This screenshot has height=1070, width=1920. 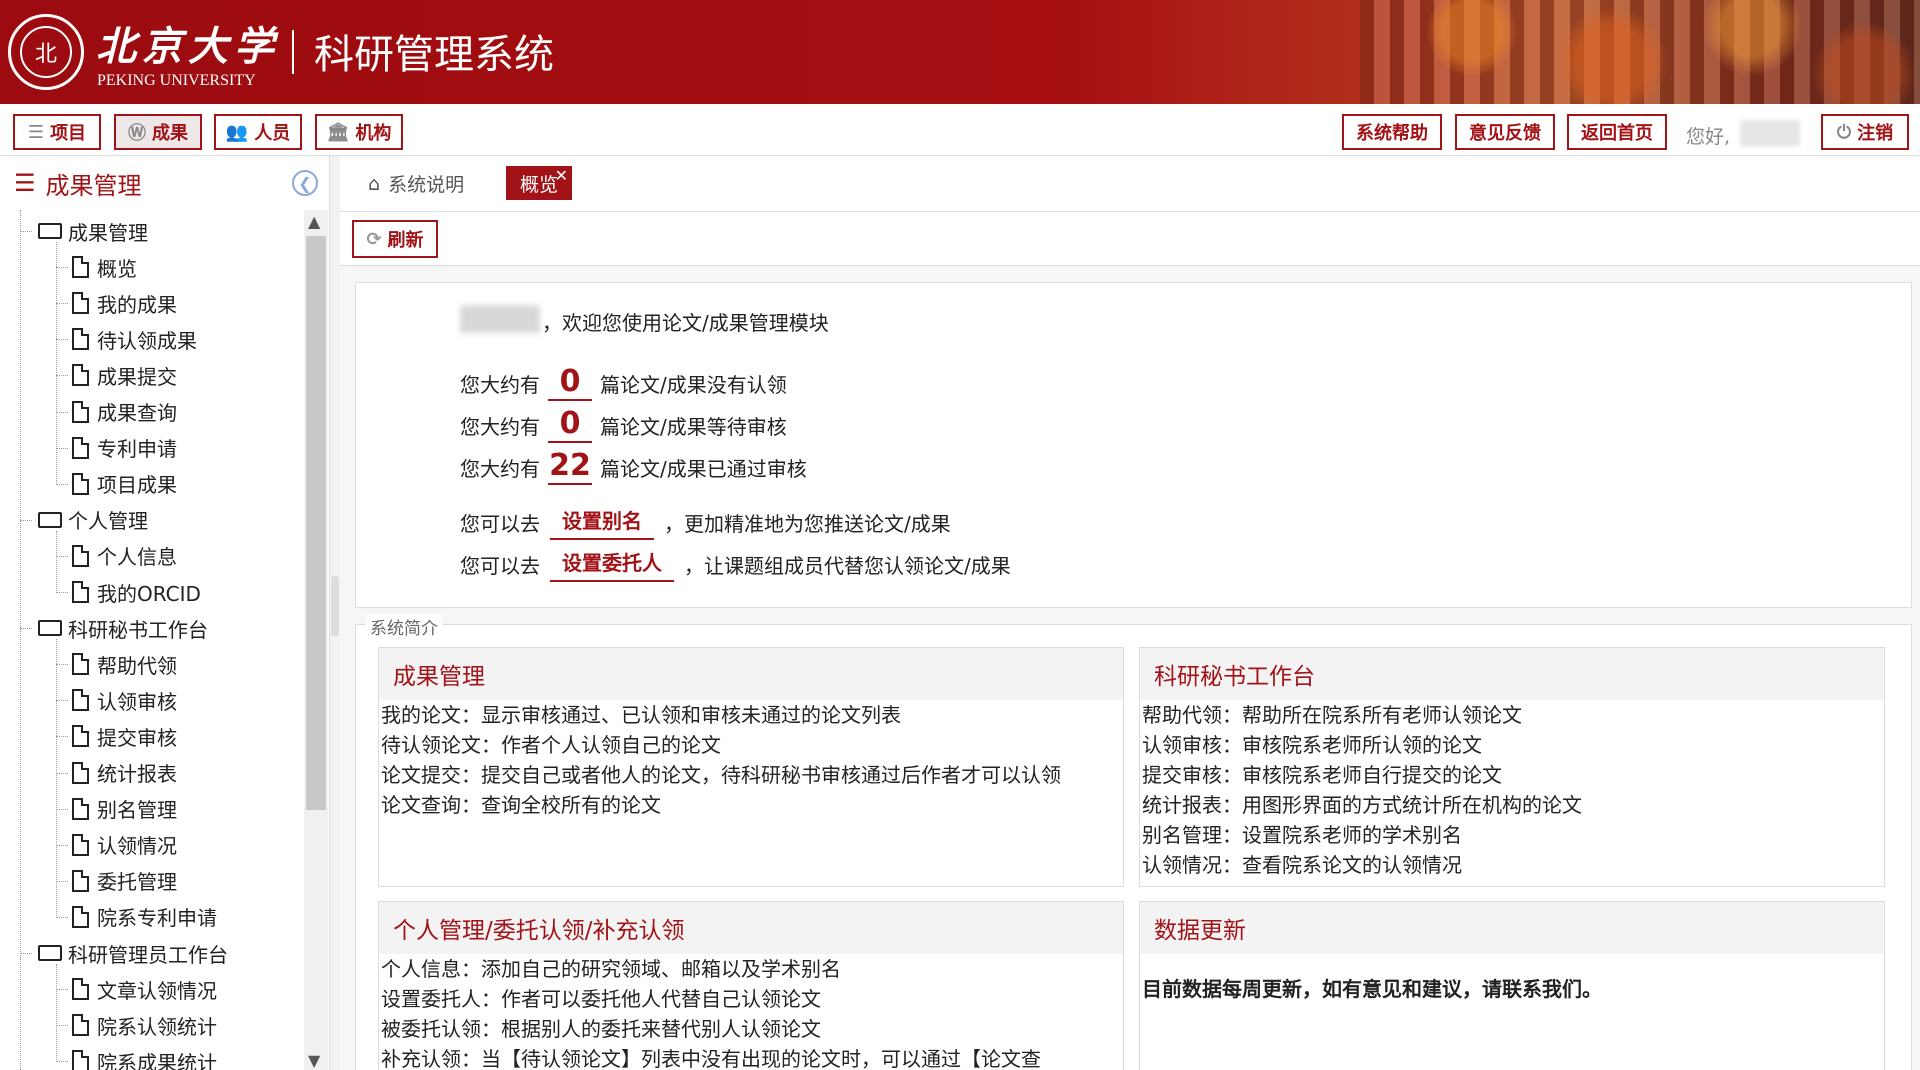 I want to click on sidebar-item-label: 待认领成果, so click(x=147, y=340).